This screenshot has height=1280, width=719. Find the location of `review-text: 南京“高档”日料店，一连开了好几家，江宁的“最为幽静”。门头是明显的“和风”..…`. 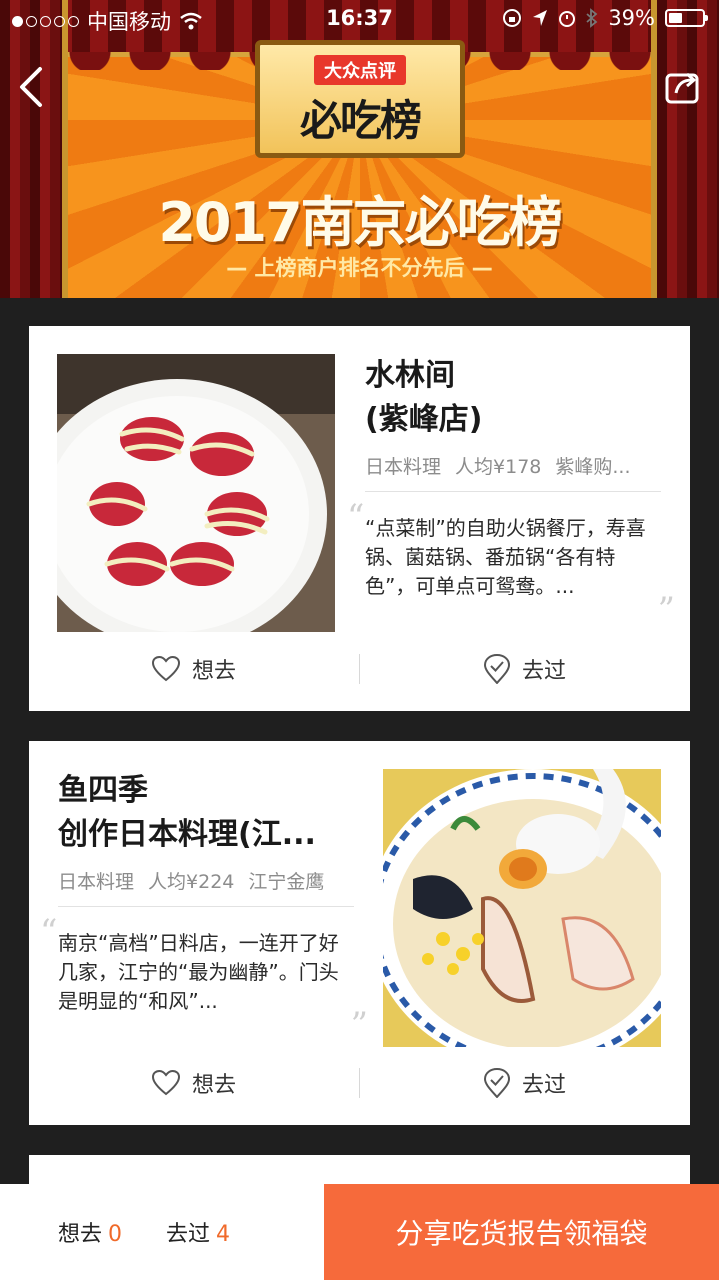

review-text: 南京“高档”日料店，一连开了好几家，江宁的“最为幽静”。门头是明显的“和风”..… is located at coordinates (198, 972).